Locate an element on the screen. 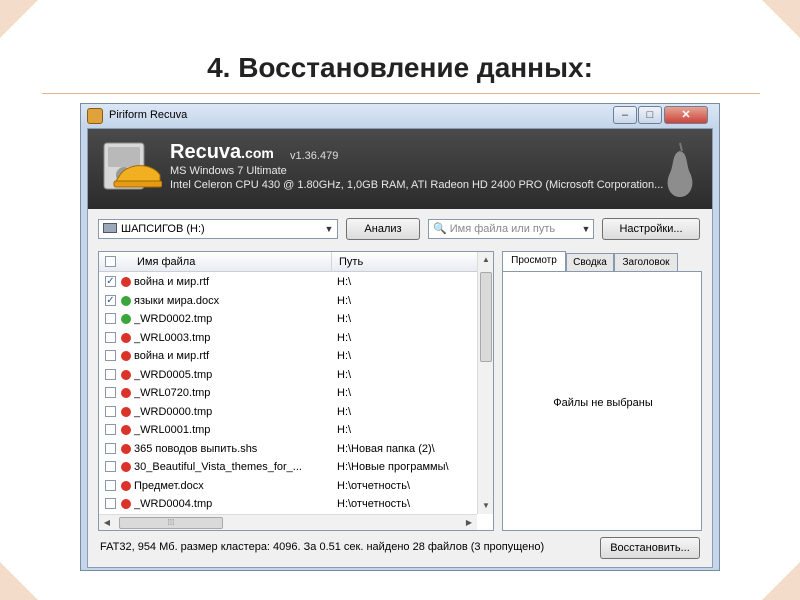  scroll-up-icon: ▲ is located at coordinates (485, 260).